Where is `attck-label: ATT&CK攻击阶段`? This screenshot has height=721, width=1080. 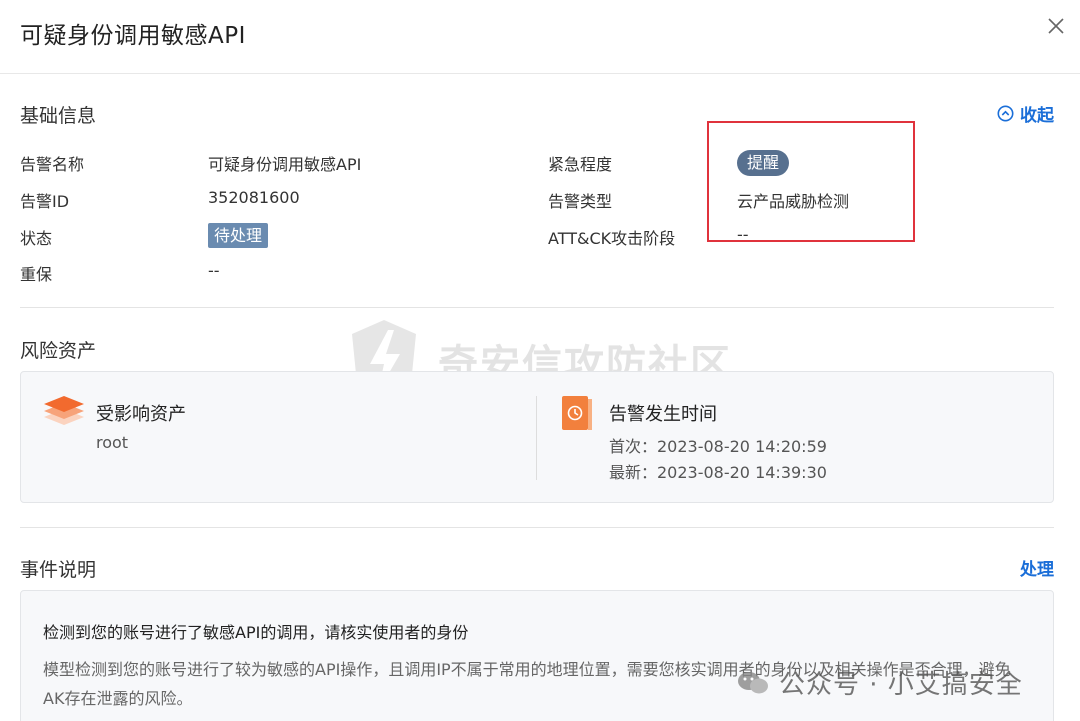
attck-label: ATT&CK攻击阶段 is located at coordinates (612, 238).